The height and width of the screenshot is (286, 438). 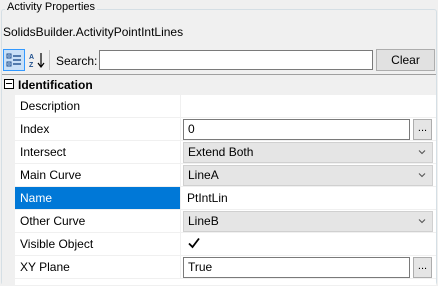 What do you see at coordinates (200, 267) in the screenshot?
I see `property-value-text: True` at bounding box center [200, 267].